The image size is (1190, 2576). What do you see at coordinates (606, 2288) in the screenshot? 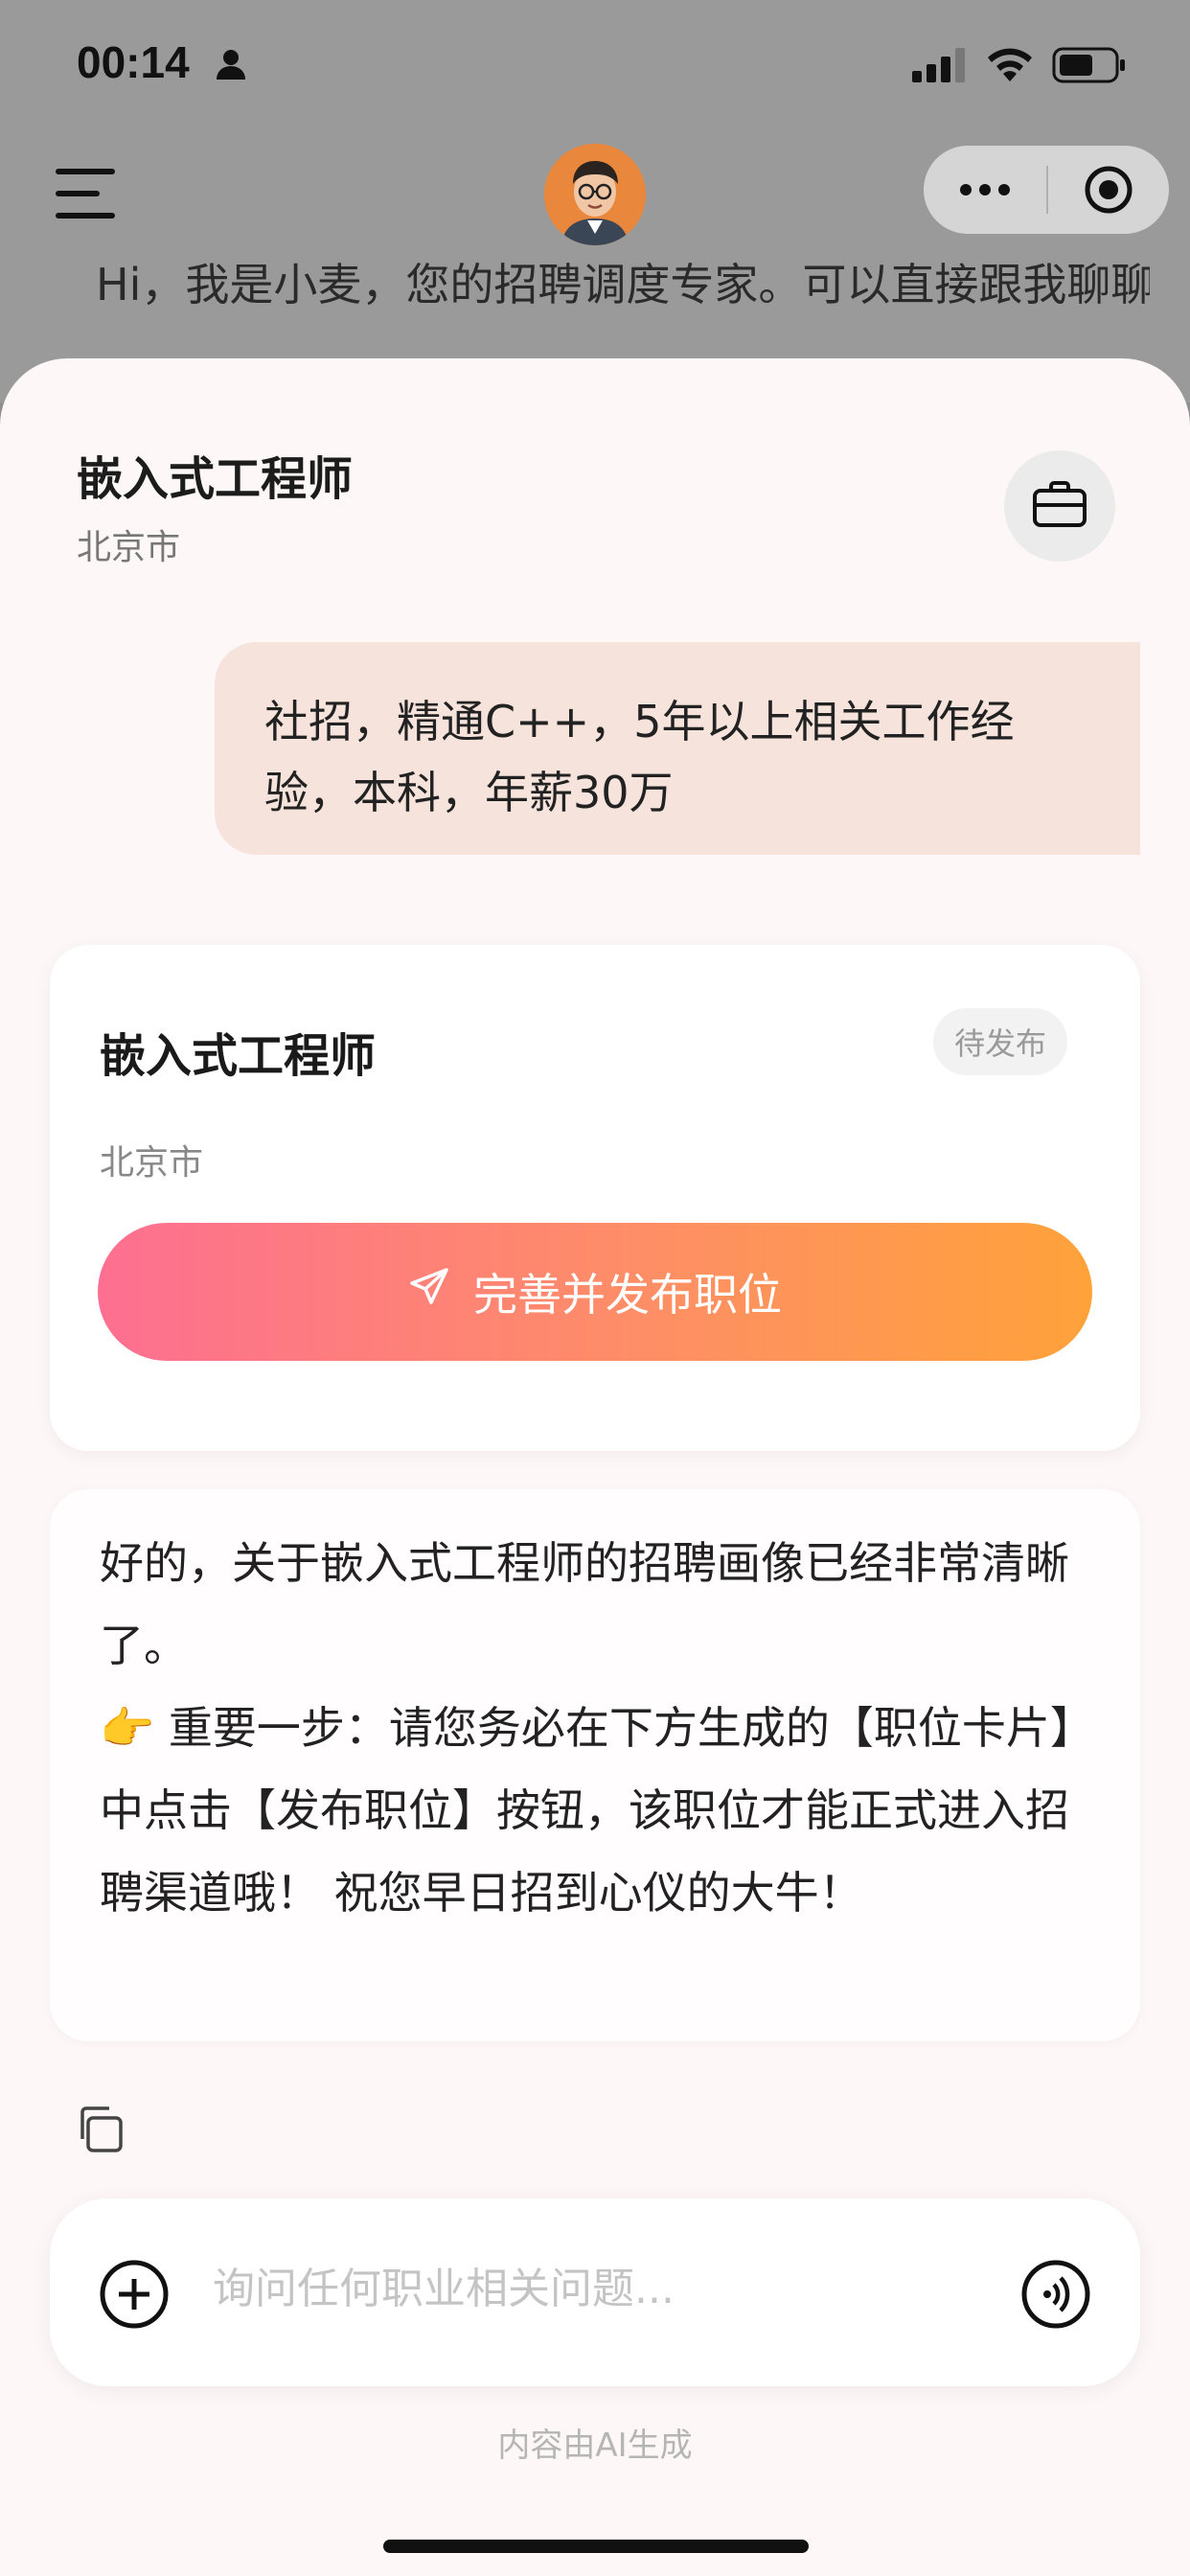
I see `chat-input` at bounding box center [606, 2288].